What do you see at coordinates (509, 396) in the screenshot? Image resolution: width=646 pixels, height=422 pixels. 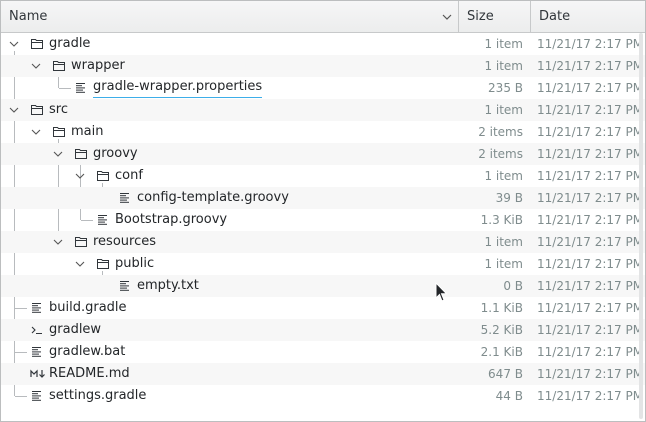 I see `file-size: 44 B` at bounding box center [509, 396].